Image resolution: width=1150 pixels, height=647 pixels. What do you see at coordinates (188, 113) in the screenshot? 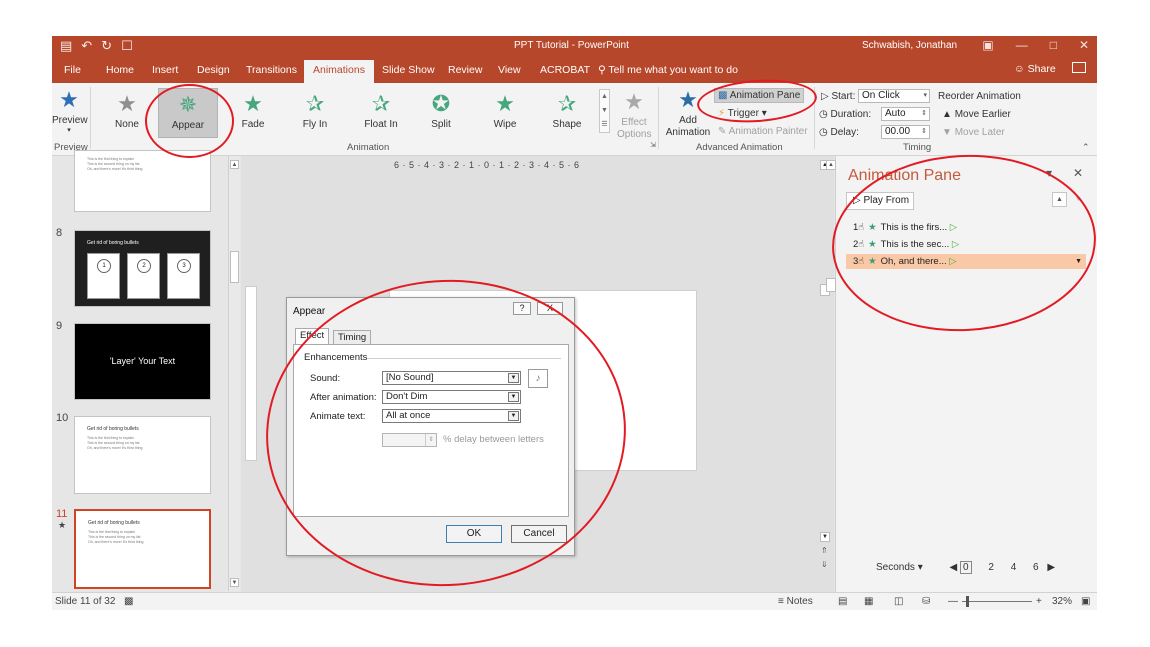
I see `animation-appear: ✵ Appear` at bounding box center [188, 113].